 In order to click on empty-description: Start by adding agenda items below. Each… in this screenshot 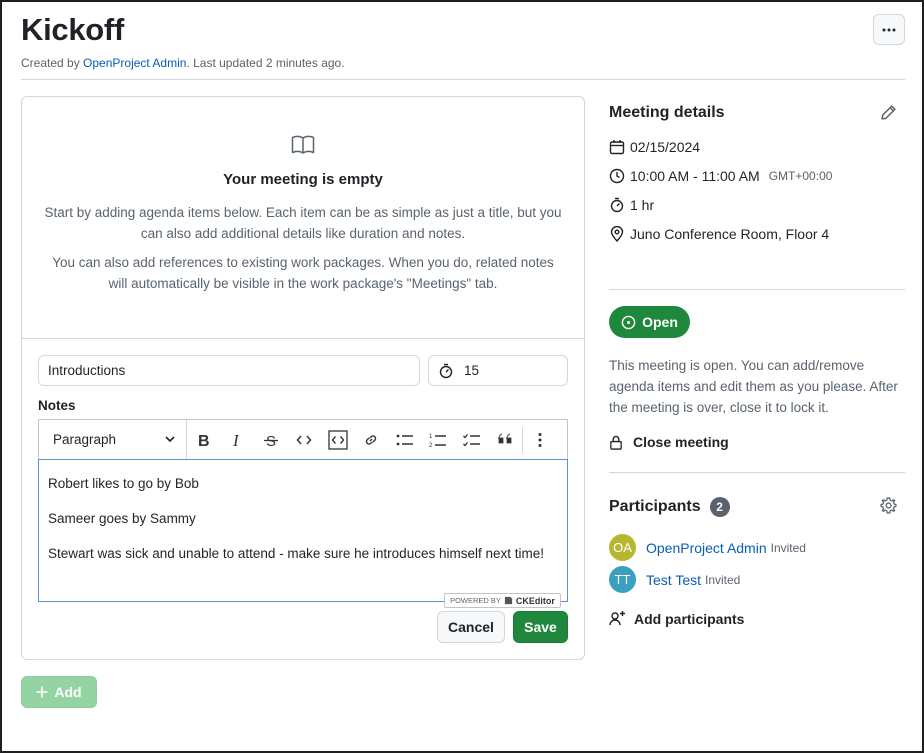, I will do `click(303, 223)`.